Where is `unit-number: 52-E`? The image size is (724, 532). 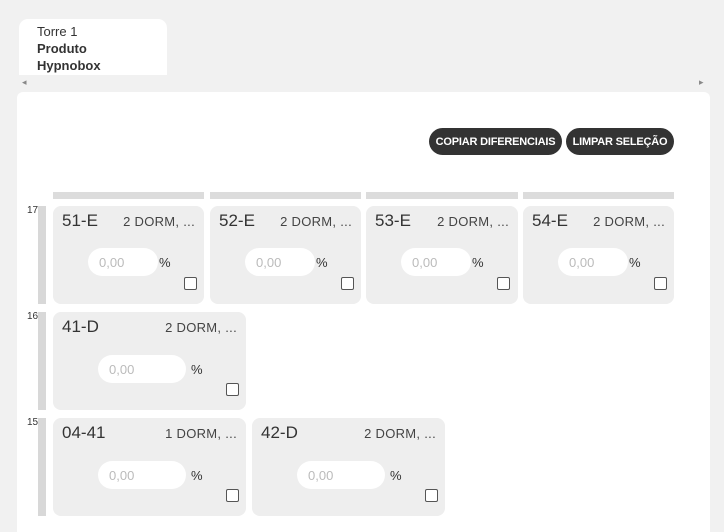
unit-number: 52-E is located at coordinates (237, 220).